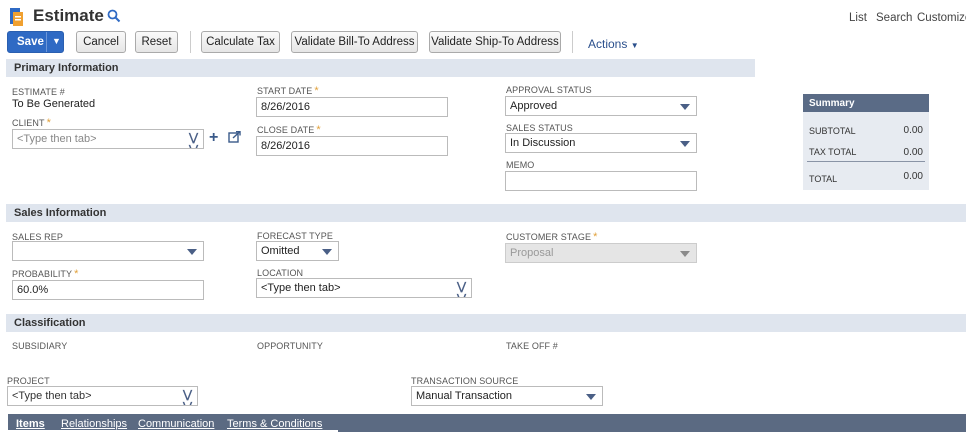 Image resolution: width=966 pixels, height=432 pixels. What do you see at coordinates (108, 251) in the screenshot?
I see `sales-rep-select` at bounding box center [108, 251].